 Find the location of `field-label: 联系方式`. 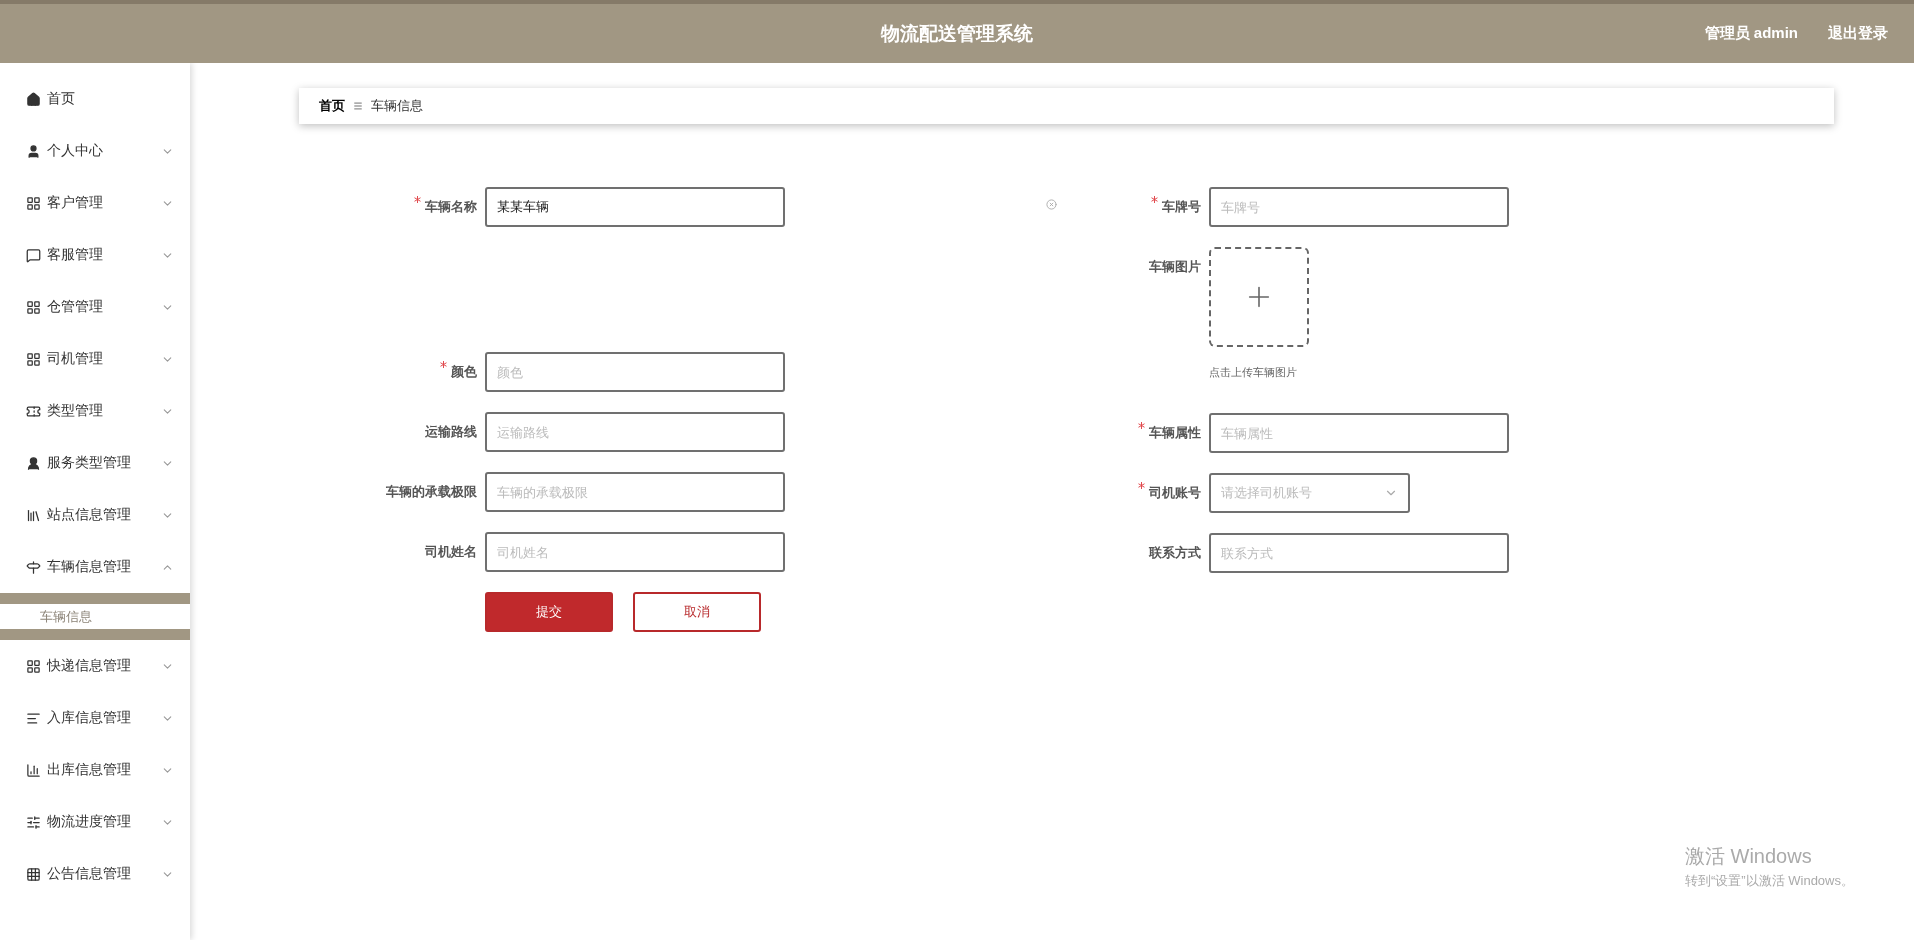

field-label: 联系方式 is located at coordinates (1175, 553).